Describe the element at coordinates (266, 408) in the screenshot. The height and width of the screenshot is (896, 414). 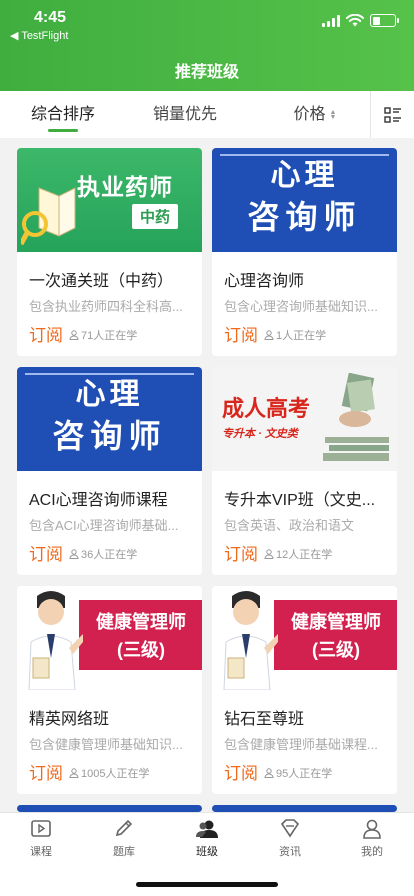
I see `cover-line-1: 成人高考` at that location.